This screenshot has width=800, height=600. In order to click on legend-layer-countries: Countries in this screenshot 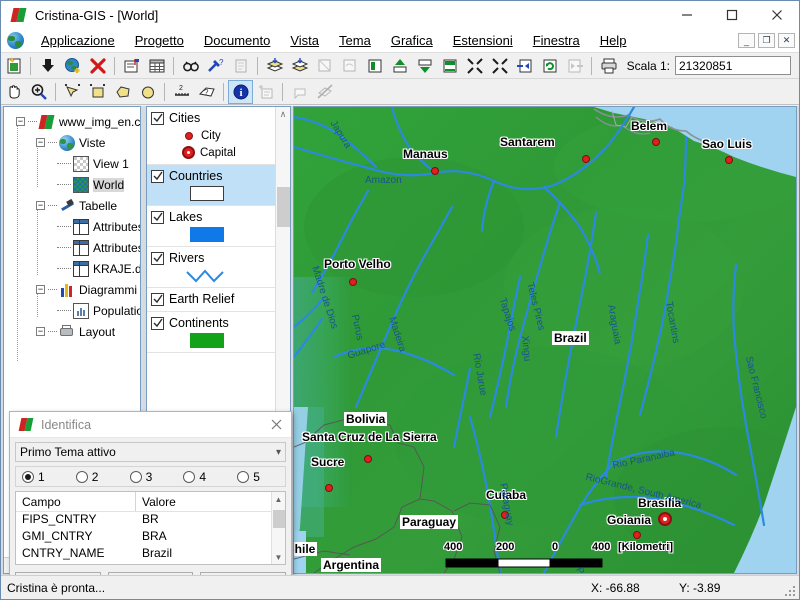, I will do `click(211, 185)`.